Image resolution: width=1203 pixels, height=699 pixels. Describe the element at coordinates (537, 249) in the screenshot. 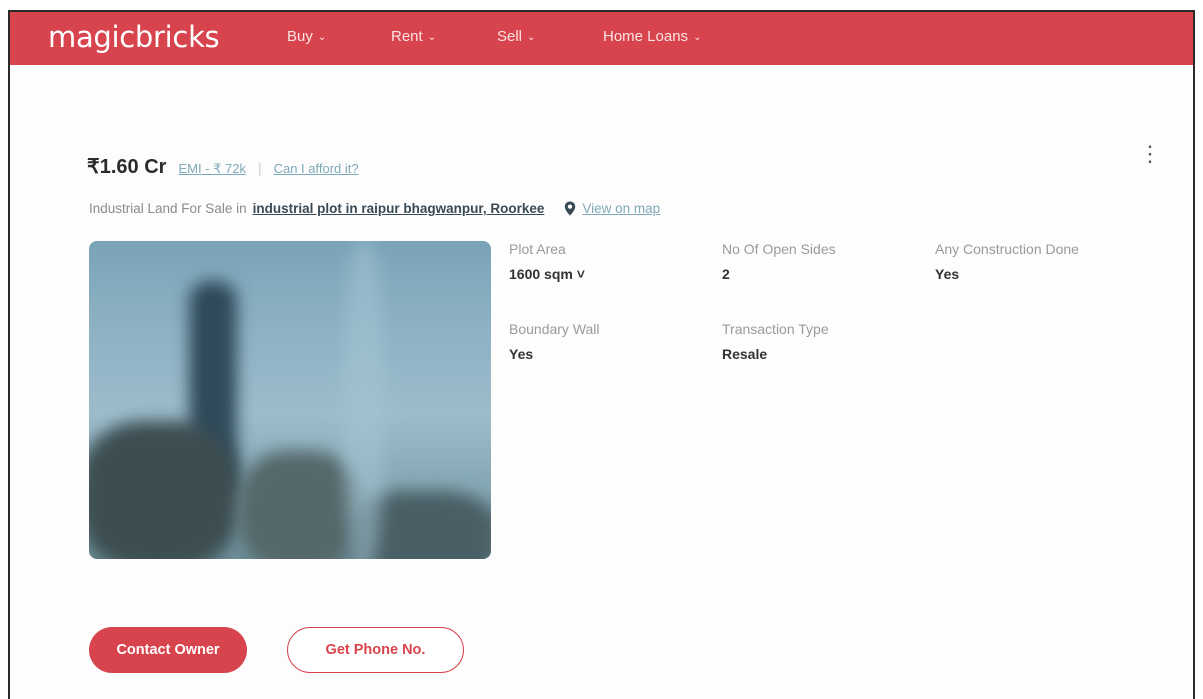

I see `attr-label: Plot Area` at that location.